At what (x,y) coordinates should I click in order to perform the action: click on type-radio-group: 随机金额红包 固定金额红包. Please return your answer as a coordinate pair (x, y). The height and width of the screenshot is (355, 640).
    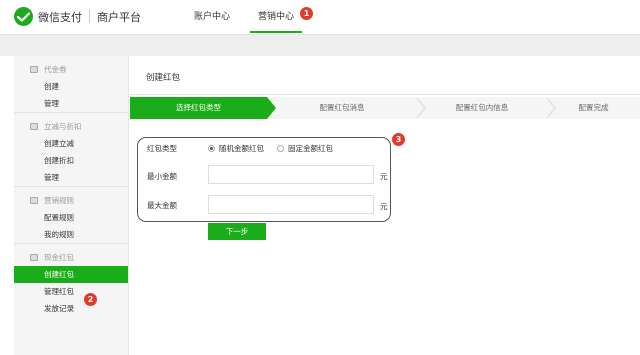
    Looking at the image, I should click on (277, 148).